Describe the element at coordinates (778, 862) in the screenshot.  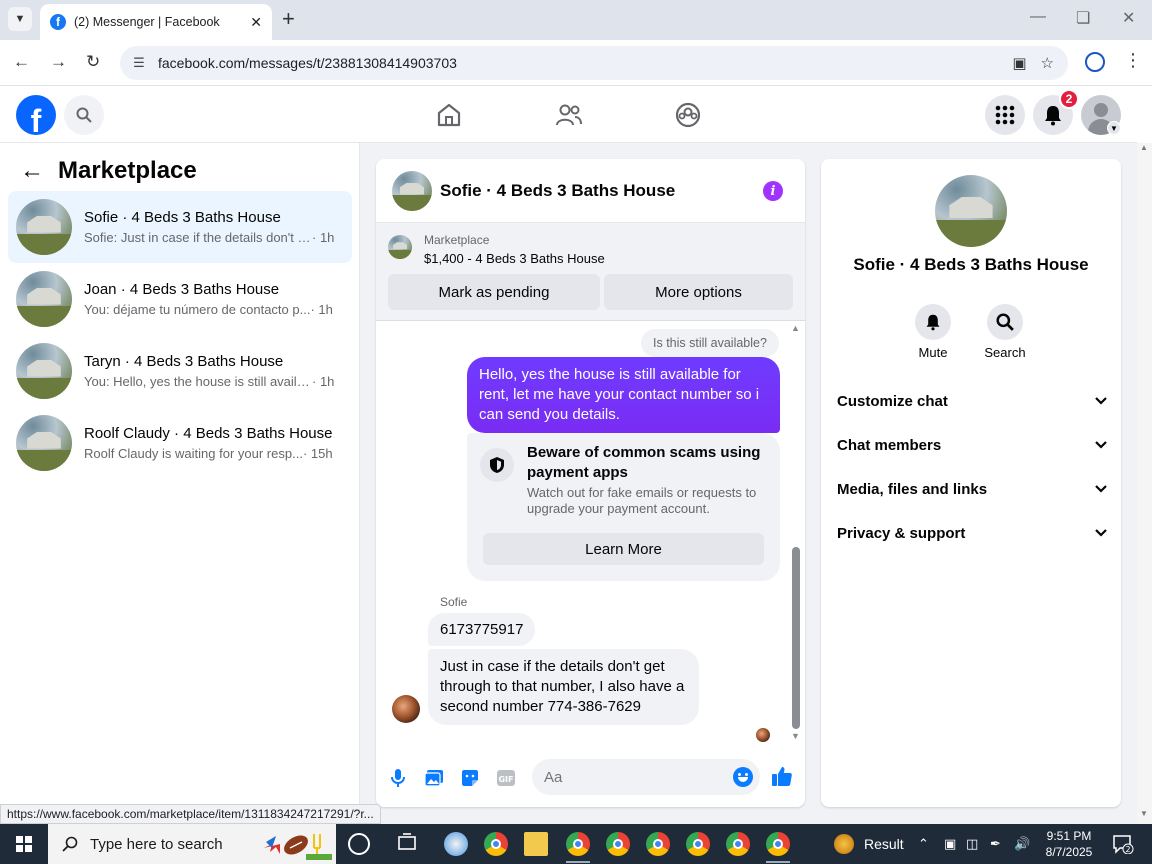
I see `taskbar-active-indicator` at that location.